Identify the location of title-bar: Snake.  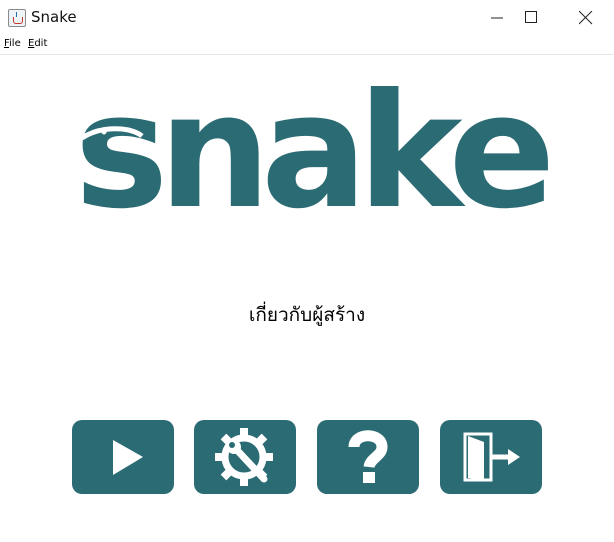
(307, 18).